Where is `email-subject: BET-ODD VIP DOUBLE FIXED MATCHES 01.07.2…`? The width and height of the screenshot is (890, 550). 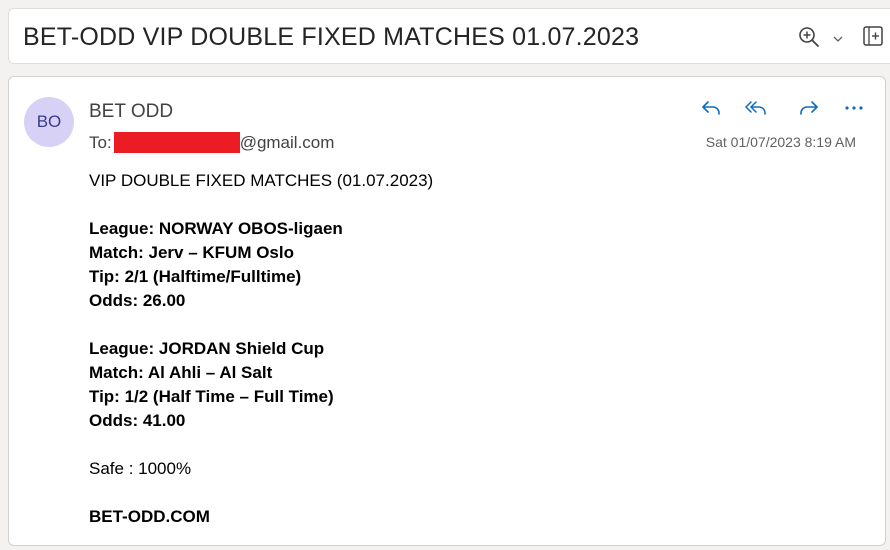
email-subject: BET-ODD VIP DOUBLE FIXED MATCHES 01.07.2… is located at coordinates (331, 37).